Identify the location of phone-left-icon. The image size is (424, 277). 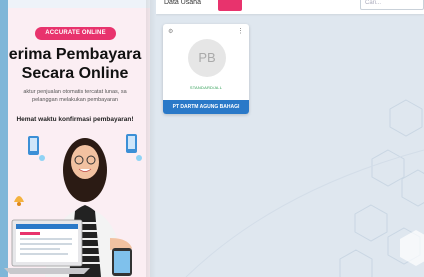
(36, 148).